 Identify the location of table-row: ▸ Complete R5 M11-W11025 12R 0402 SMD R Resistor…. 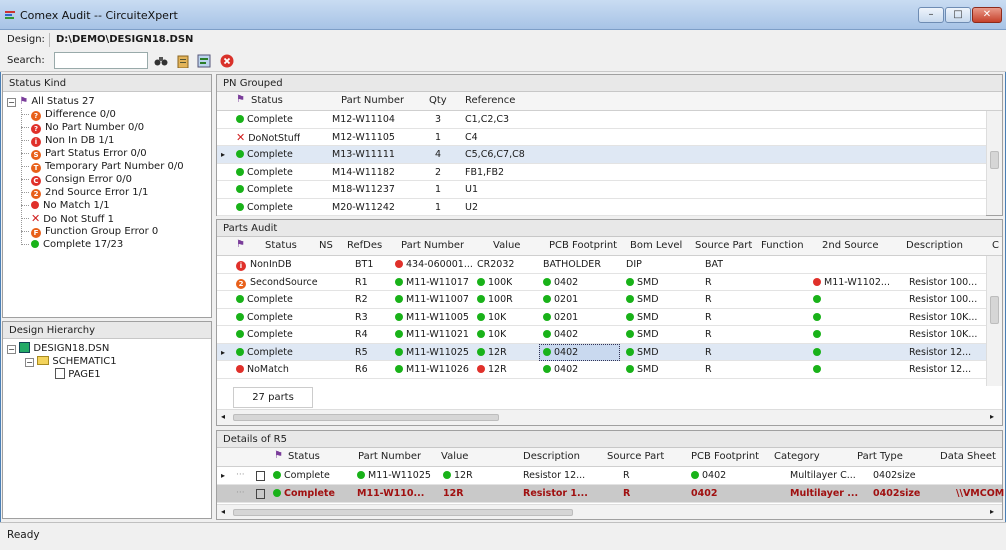
(601, 352).